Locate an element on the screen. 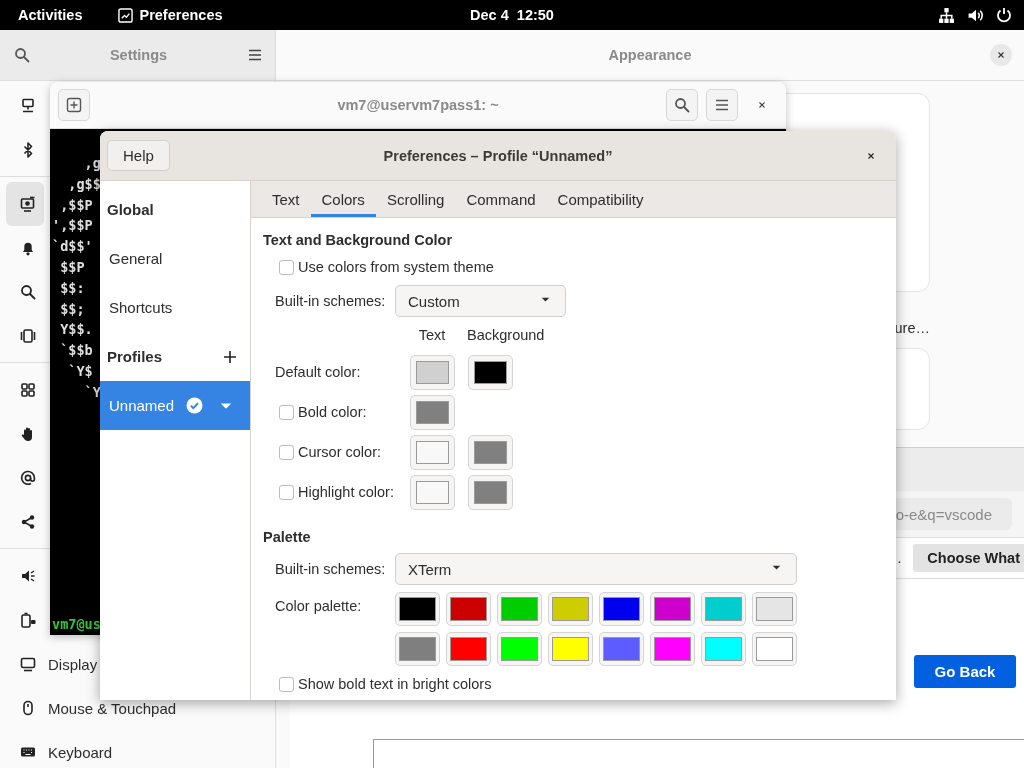  choose-button: Choose What is located at coordinates (968, 558).